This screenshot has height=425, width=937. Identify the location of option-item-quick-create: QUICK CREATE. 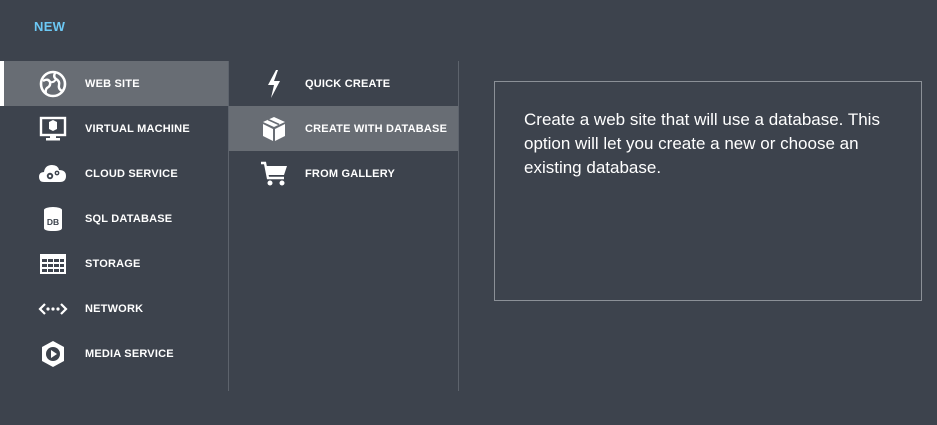
(343, 83).